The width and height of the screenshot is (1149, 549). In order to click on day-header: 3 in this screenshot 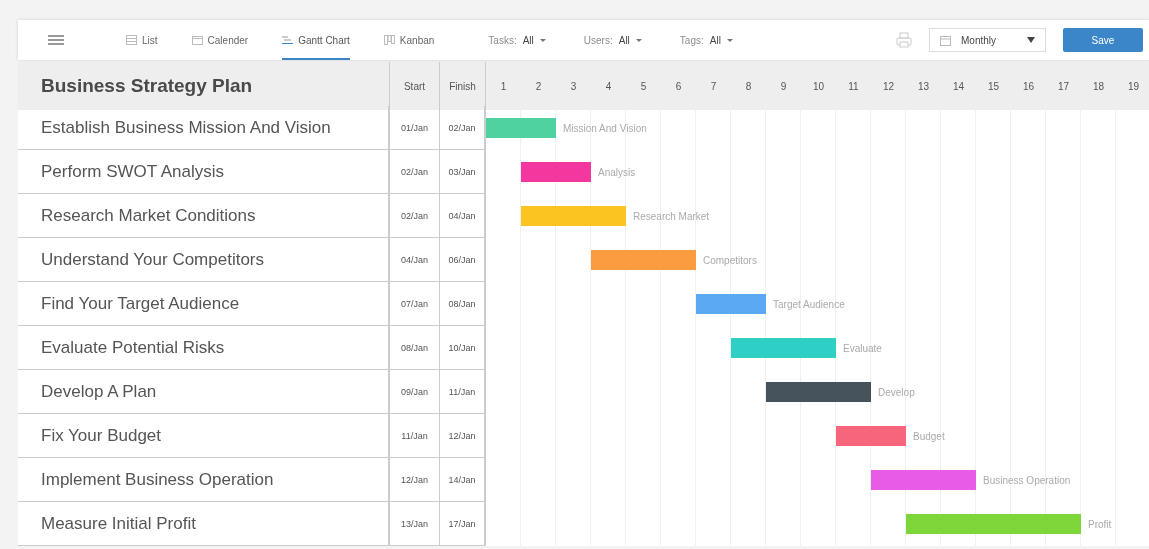, I will do `click(573, 86)`.